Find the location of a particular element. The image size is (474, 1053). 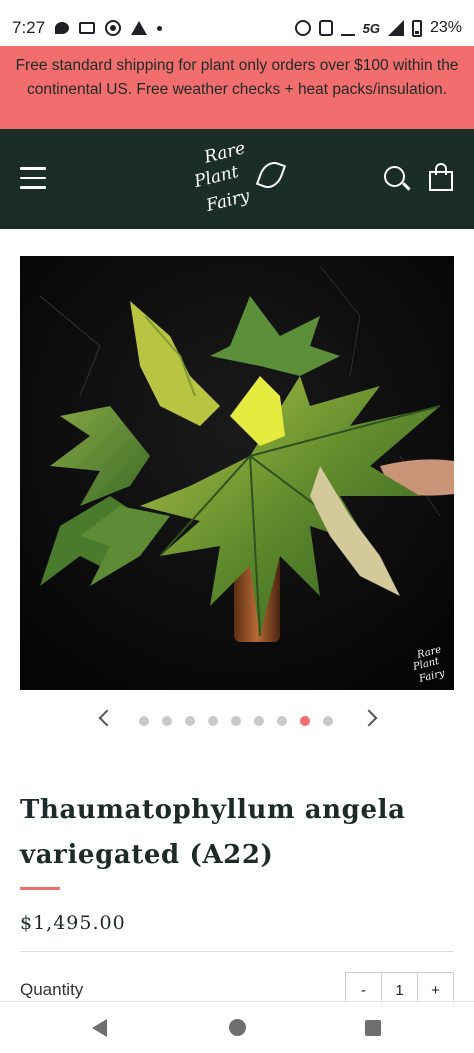

carousel-dots is located at coordinates (236, 721).